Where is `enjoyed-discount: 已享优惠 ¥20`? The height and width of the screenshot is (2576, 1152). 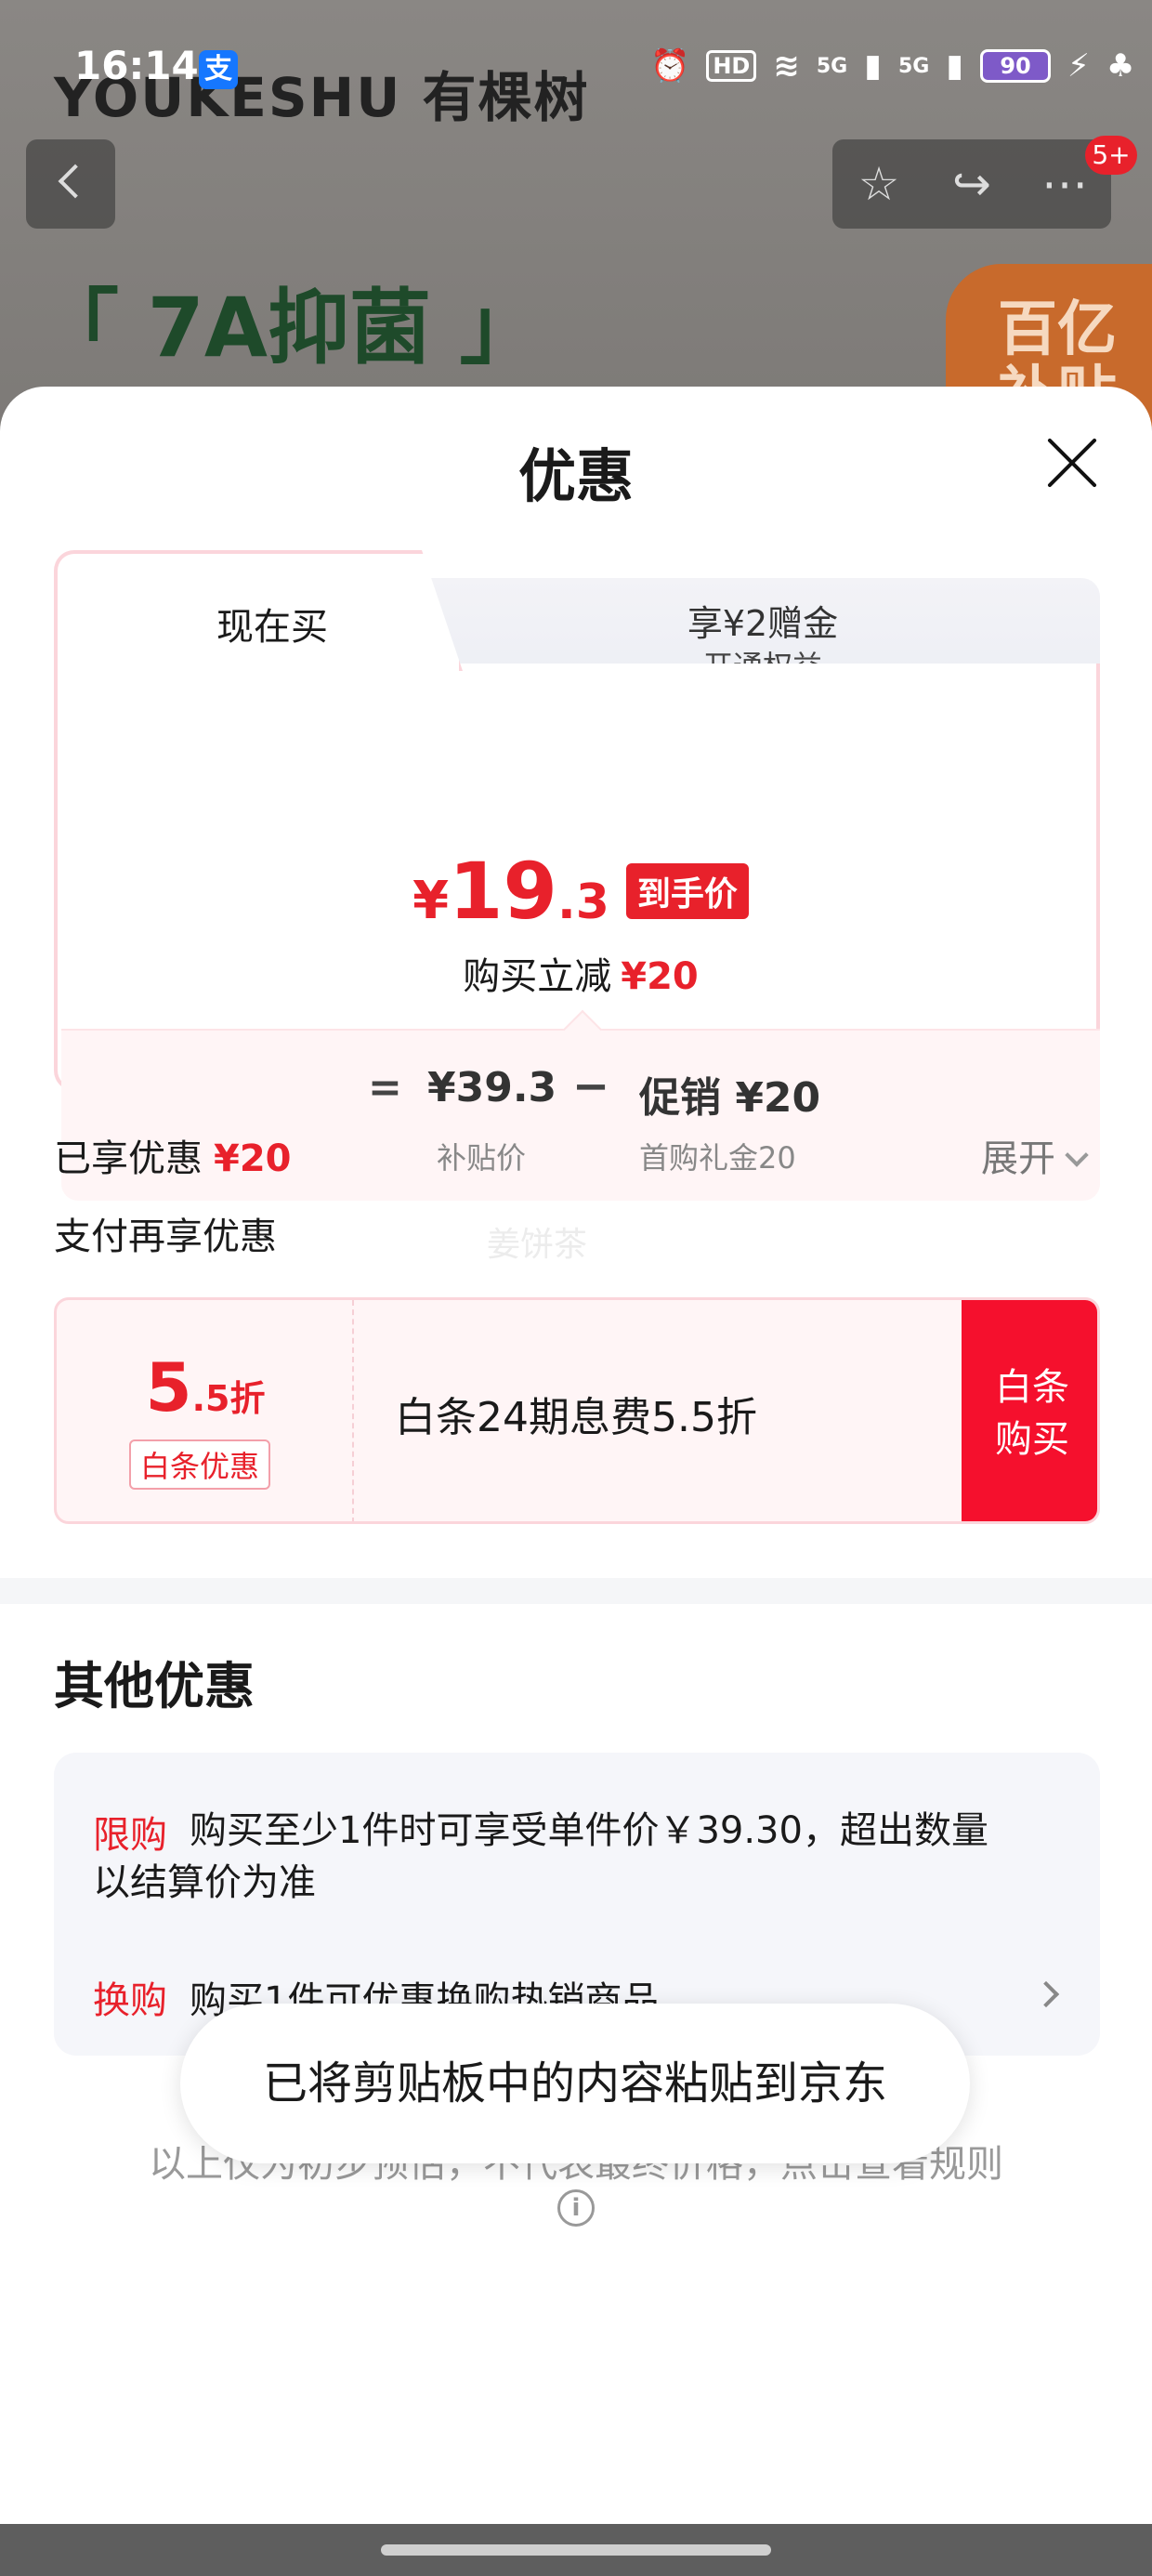 enjoyed-discount: 已享优惠 ¥20 is located at coordinates (173, 1155).